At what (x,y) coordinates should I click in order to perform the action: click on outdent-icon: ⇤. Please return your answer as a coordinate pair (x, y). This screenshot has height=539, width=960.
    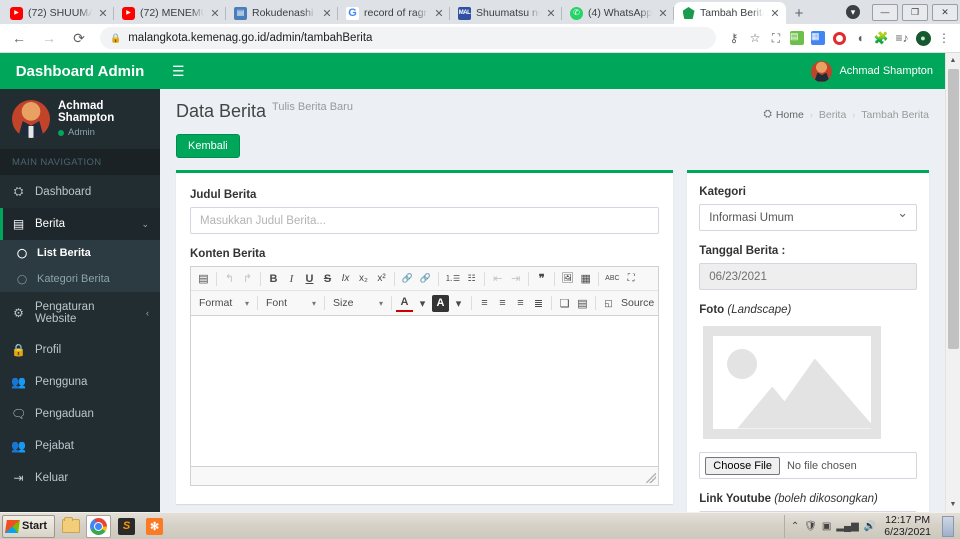
    Looking at the image, I should click on (497, 278).